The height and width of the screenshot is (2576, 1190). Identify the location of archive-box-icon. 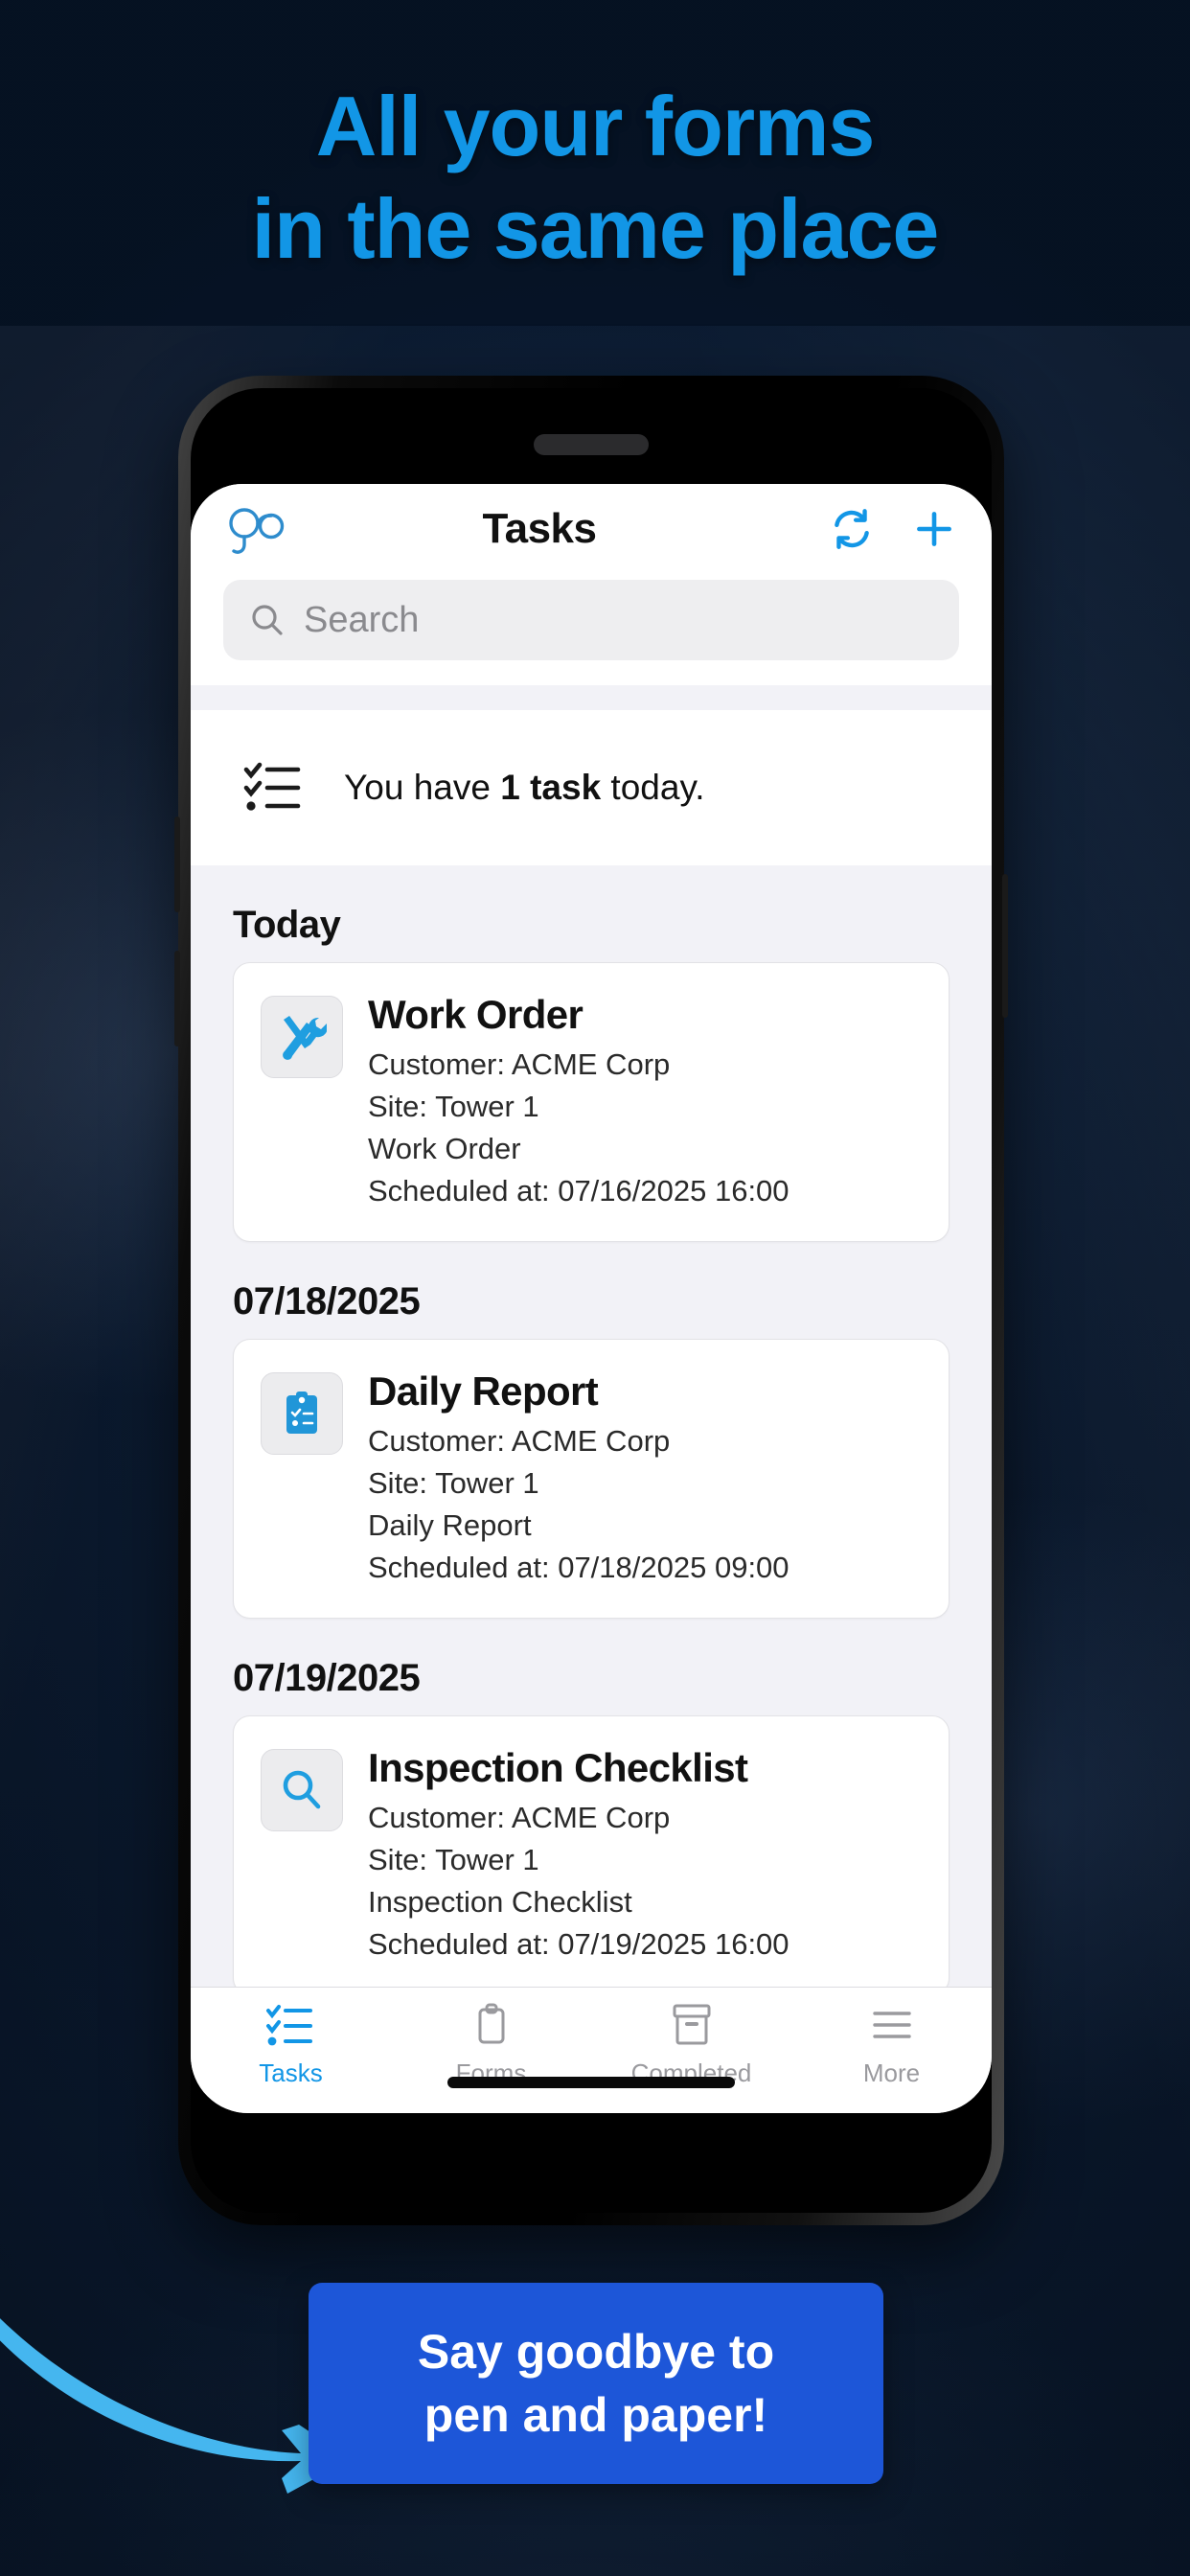
(692, 2025).